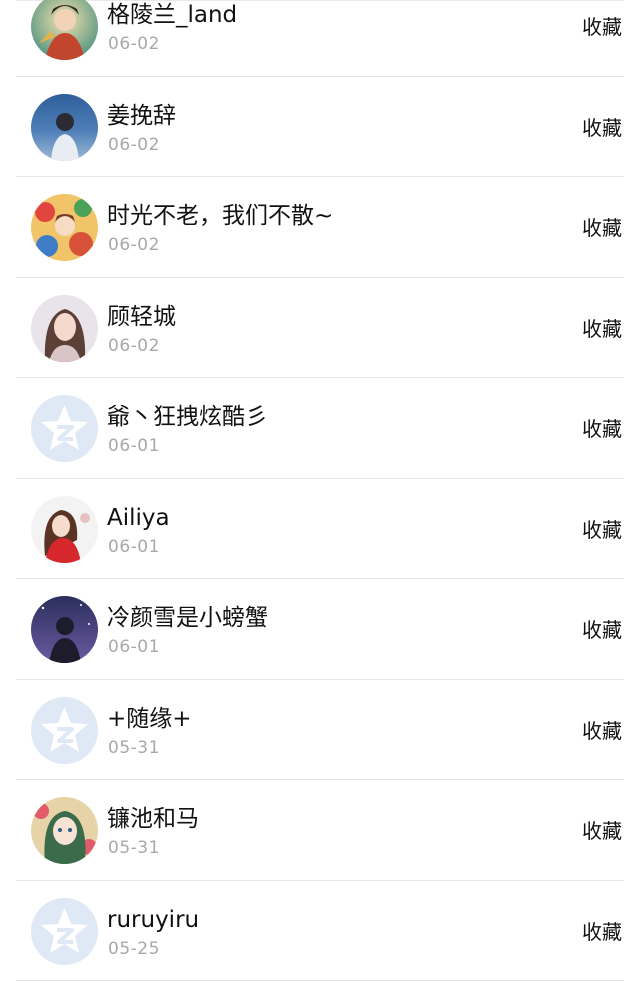 This screenshot has width=640, height=983. I want to click on user-name: 姜挽辞, so click(141, 115).